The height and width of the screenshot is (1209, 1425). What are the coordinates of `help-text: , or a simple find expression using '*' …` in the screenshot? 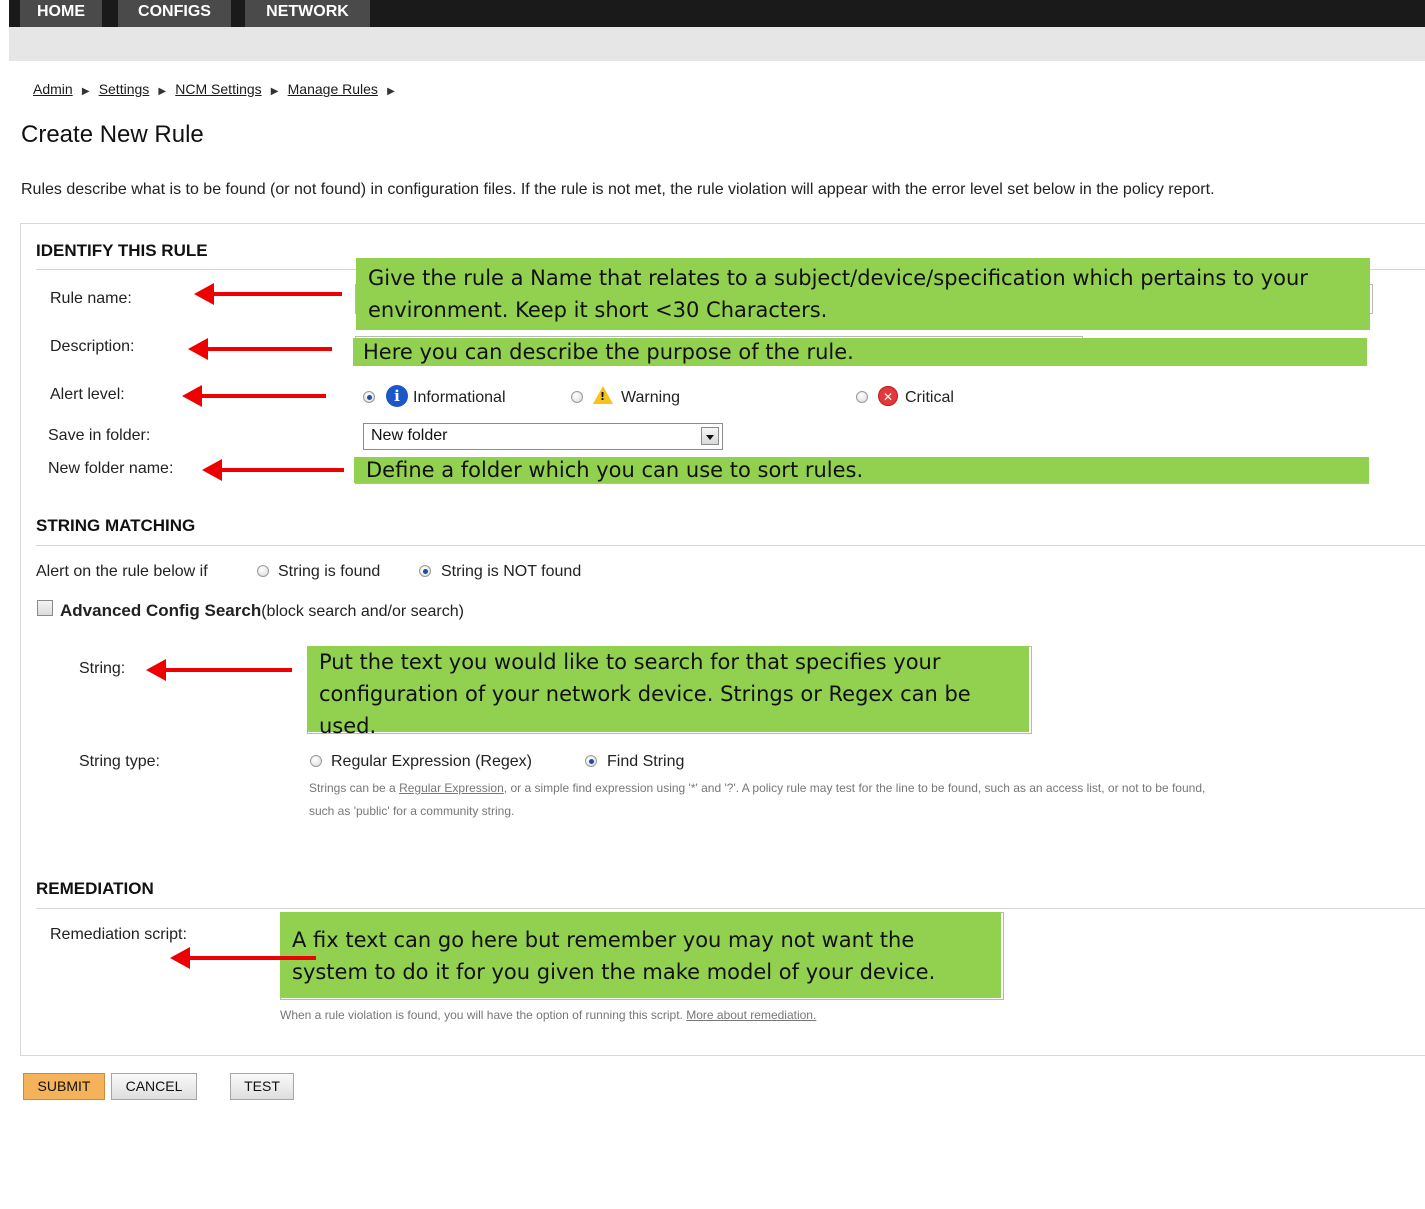 It's located at (854, 788).